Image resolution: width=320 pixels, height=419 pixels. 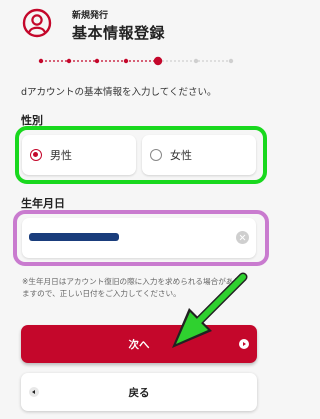 I want to click on page-header: 新規発行 基本情報登録, so click(x=138, y=23).